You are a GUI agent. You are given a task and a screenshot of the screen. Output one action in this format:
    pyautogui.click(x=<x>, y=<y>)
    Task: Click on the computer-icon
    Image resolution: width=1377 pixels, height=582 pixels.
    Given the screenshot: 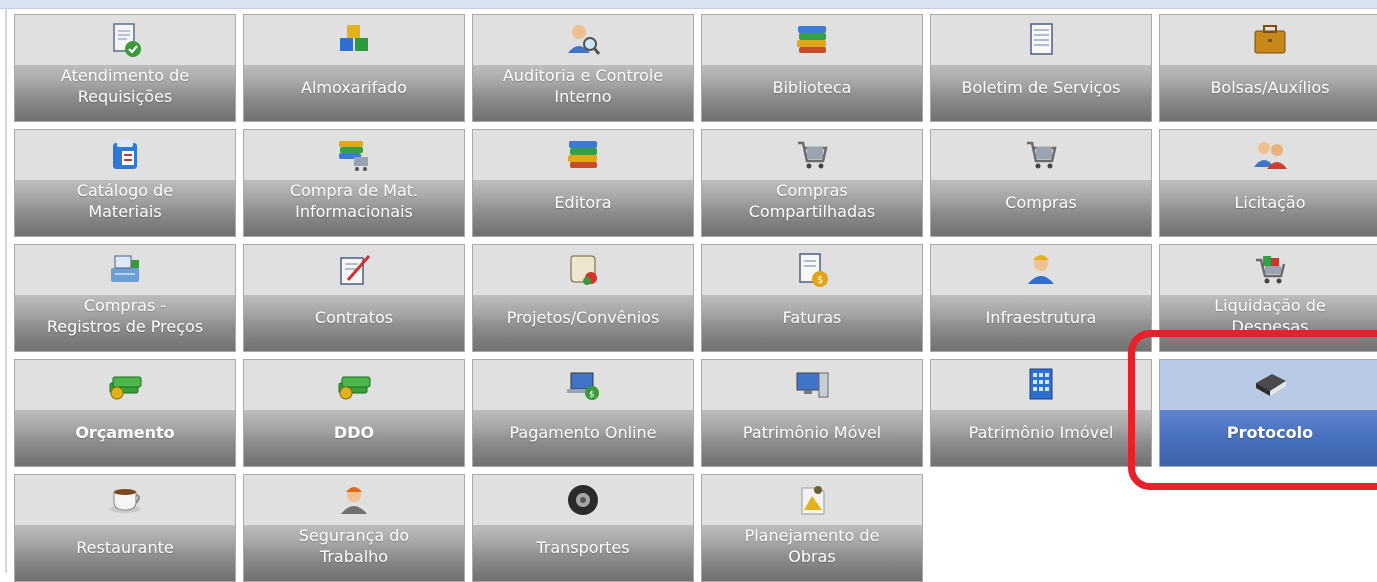 What is the action you would take?
    pyautogui.click(x=812, y=385)
    